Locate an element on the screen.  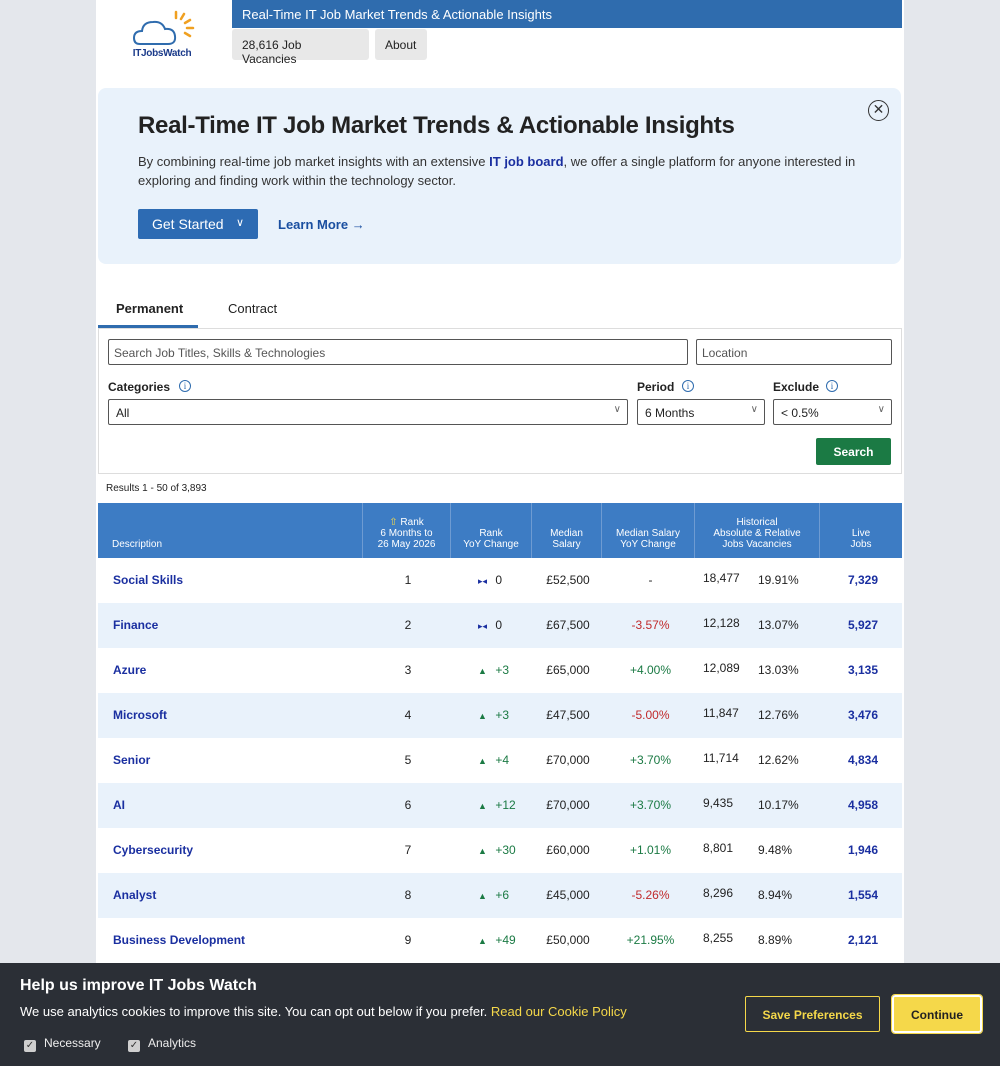
nav-job-vacancies: 28,616 Job Vacancies is located at coordinates (300, 47).